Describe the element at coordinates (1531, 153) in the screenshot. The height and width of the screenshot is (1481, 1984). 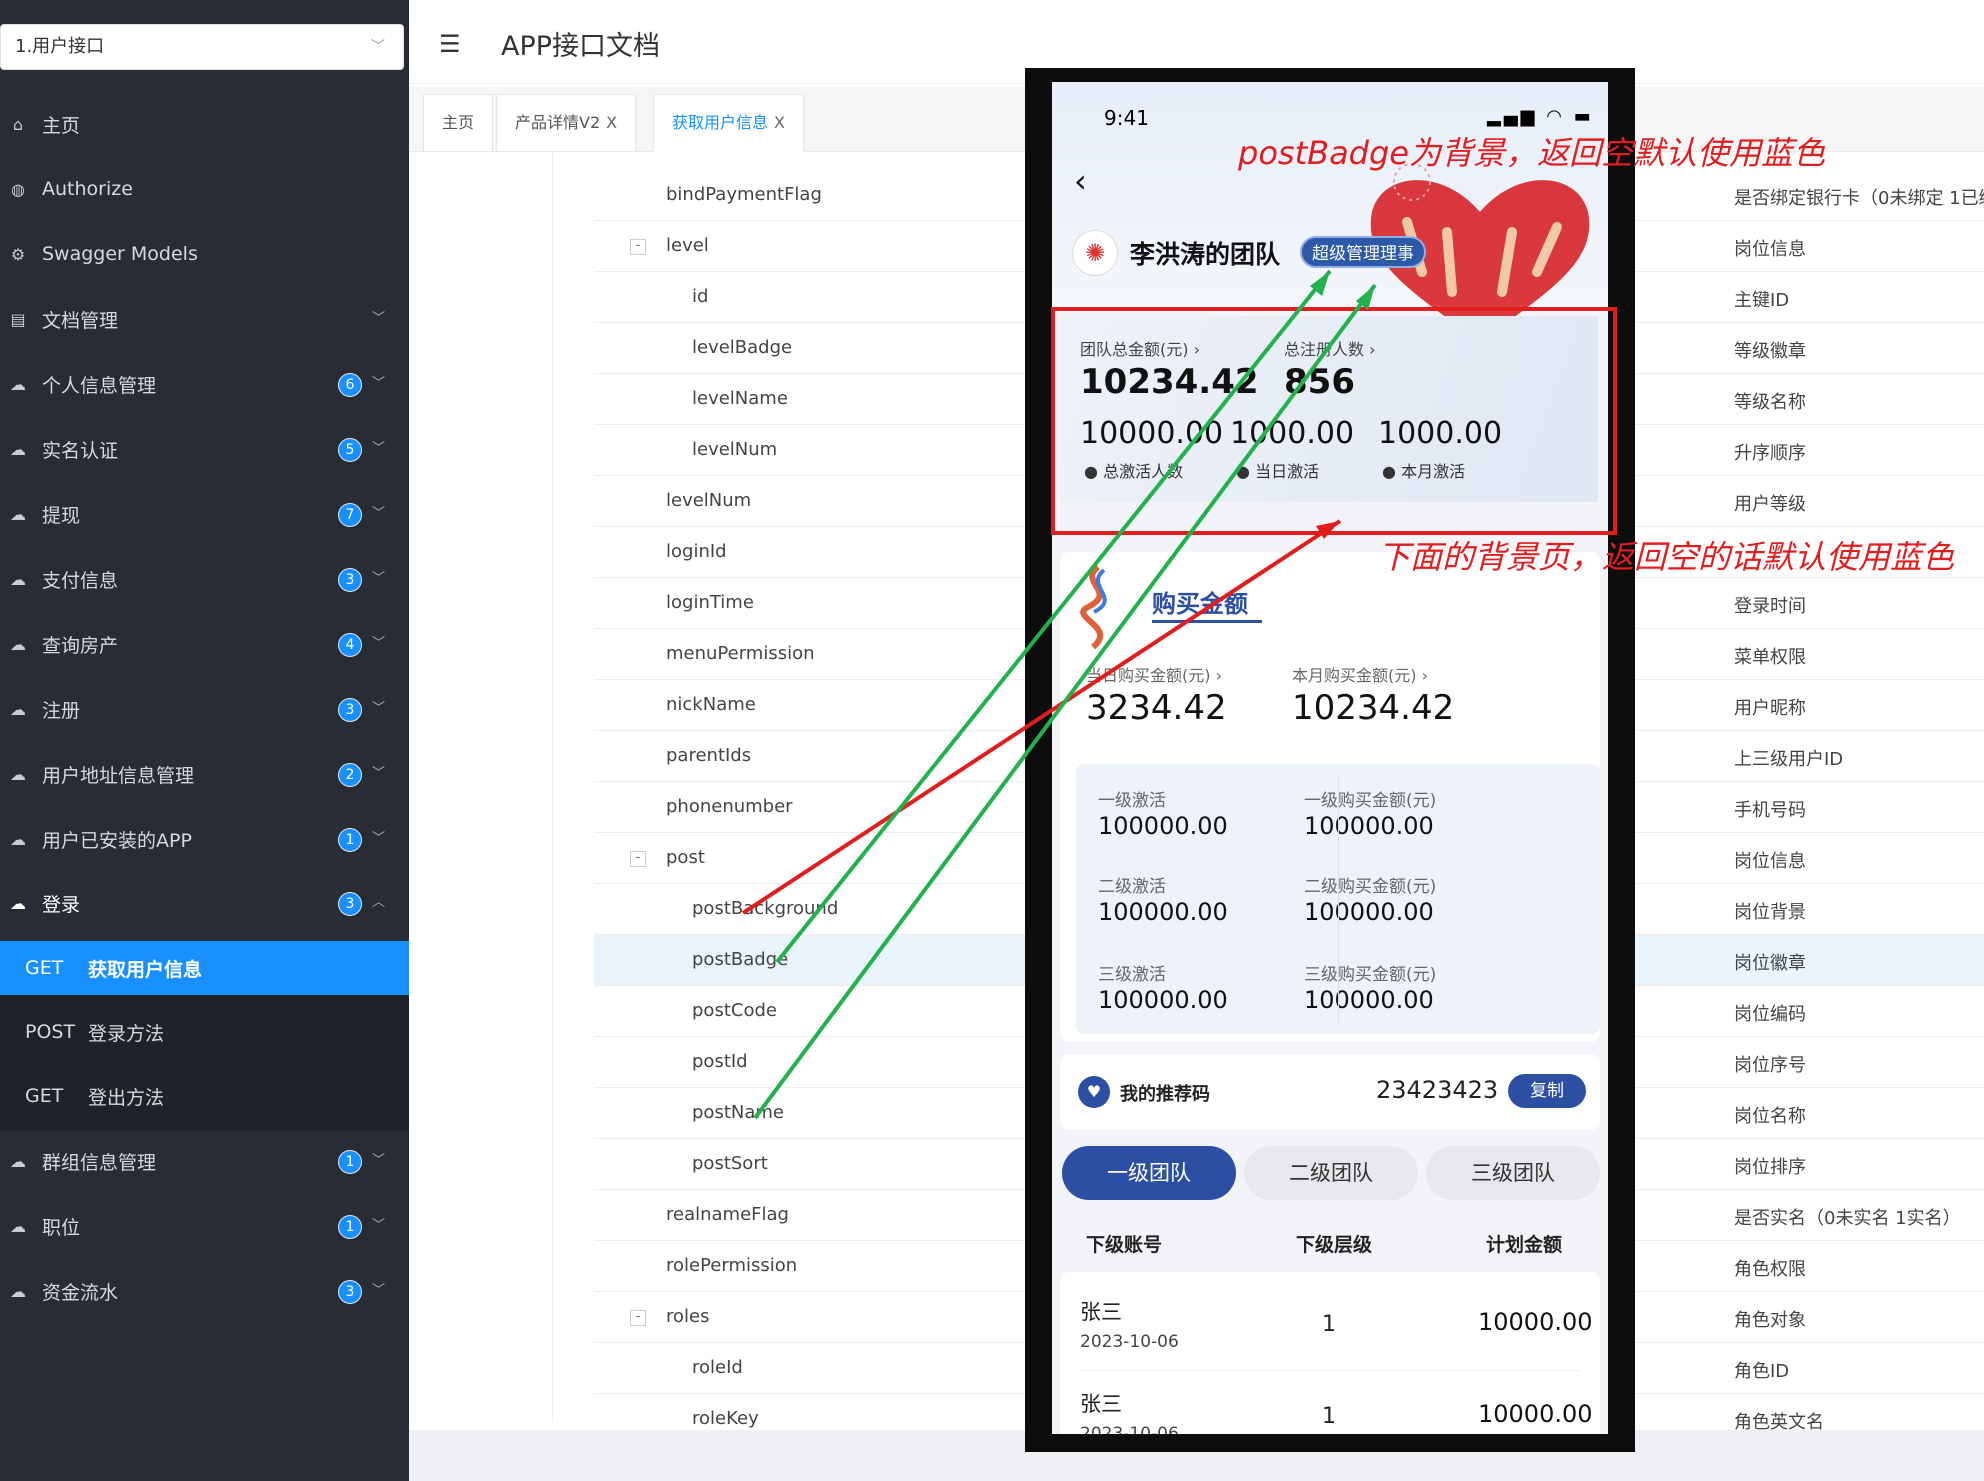
I see `annotation-post-badge: postBadge为背景，返回空默认使用蓝色` at that location.